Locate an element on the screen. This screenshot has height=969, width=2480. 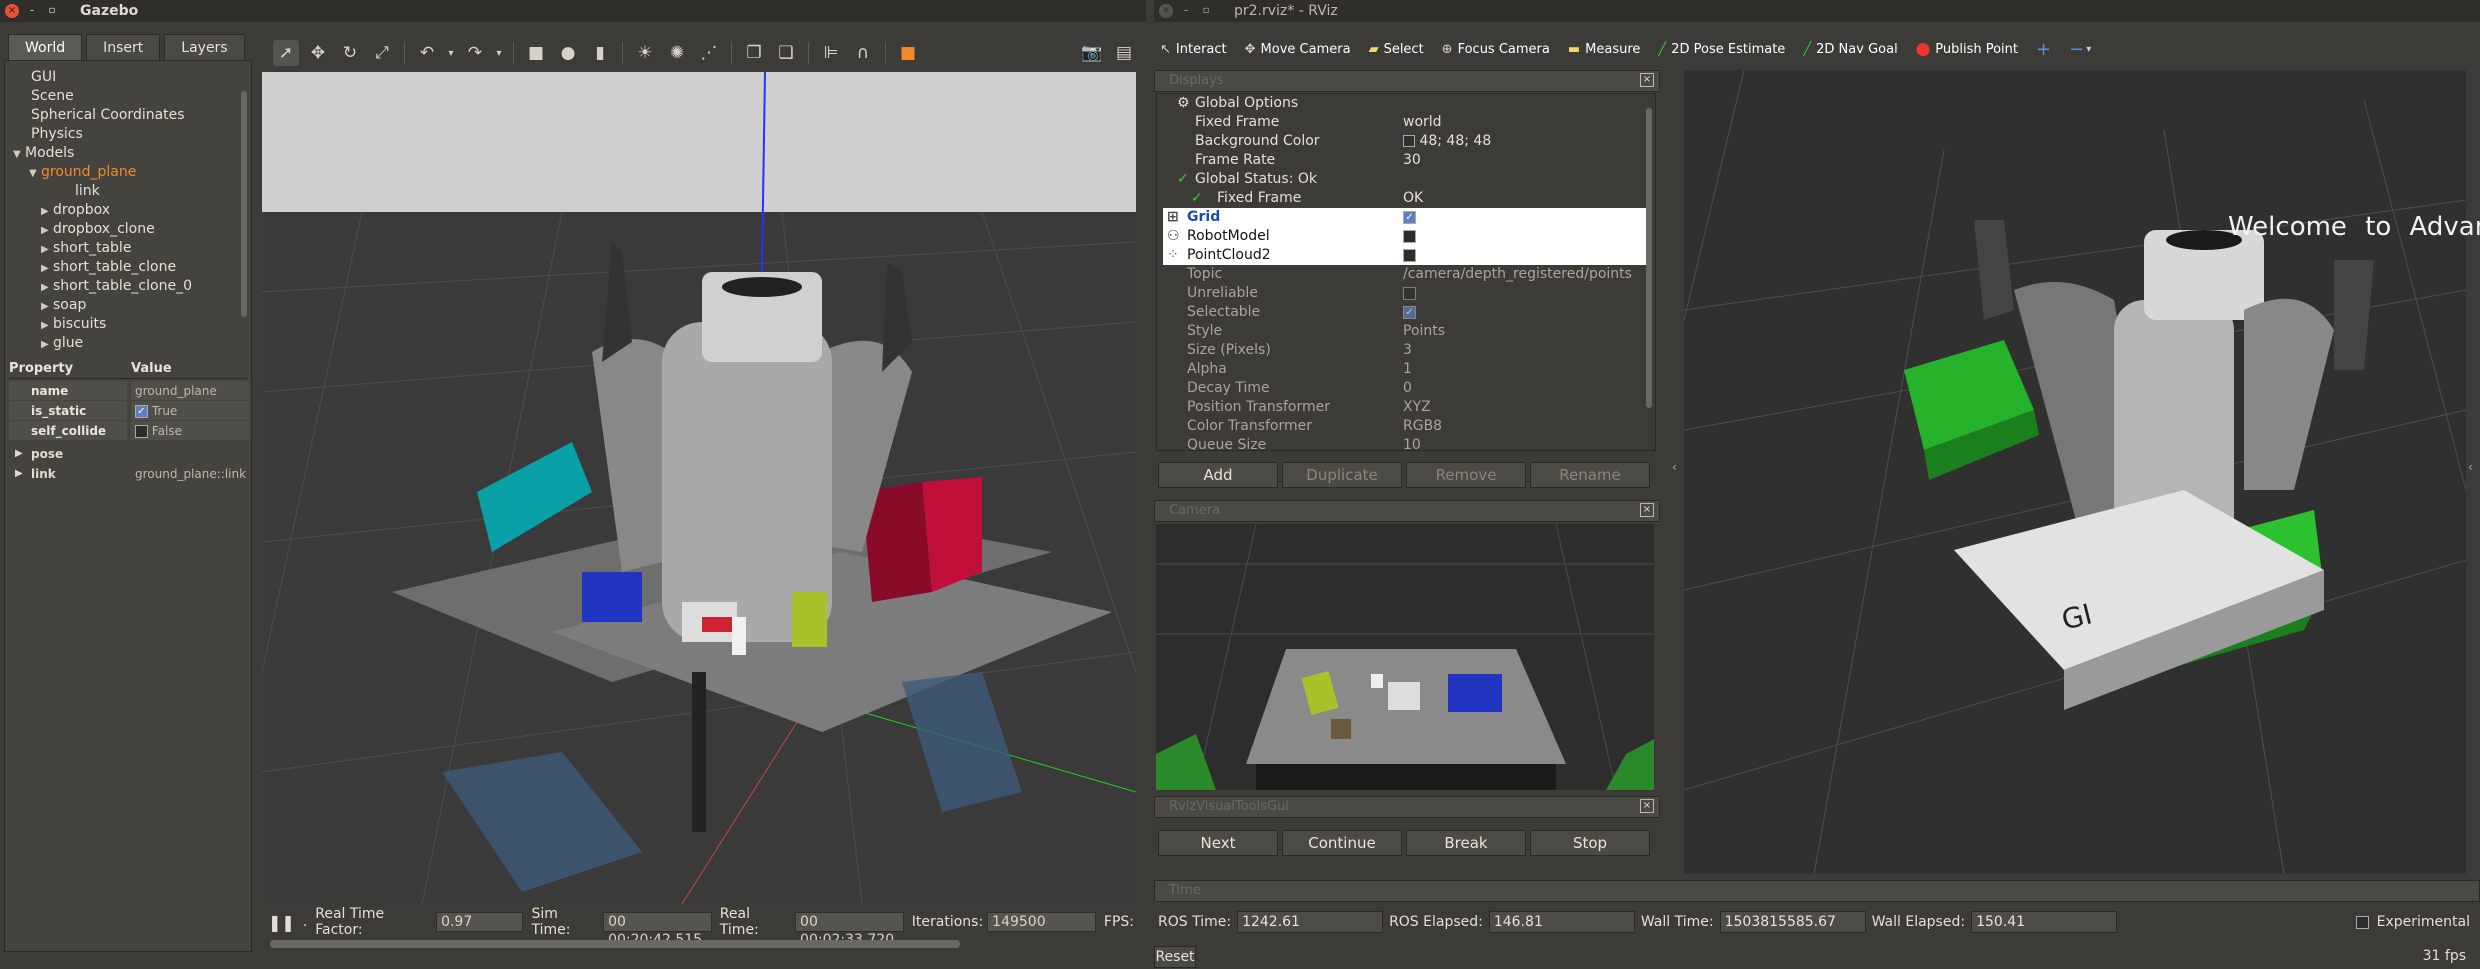
cylinder-shape-icon: ▮ is located at coordinates (600, 53).